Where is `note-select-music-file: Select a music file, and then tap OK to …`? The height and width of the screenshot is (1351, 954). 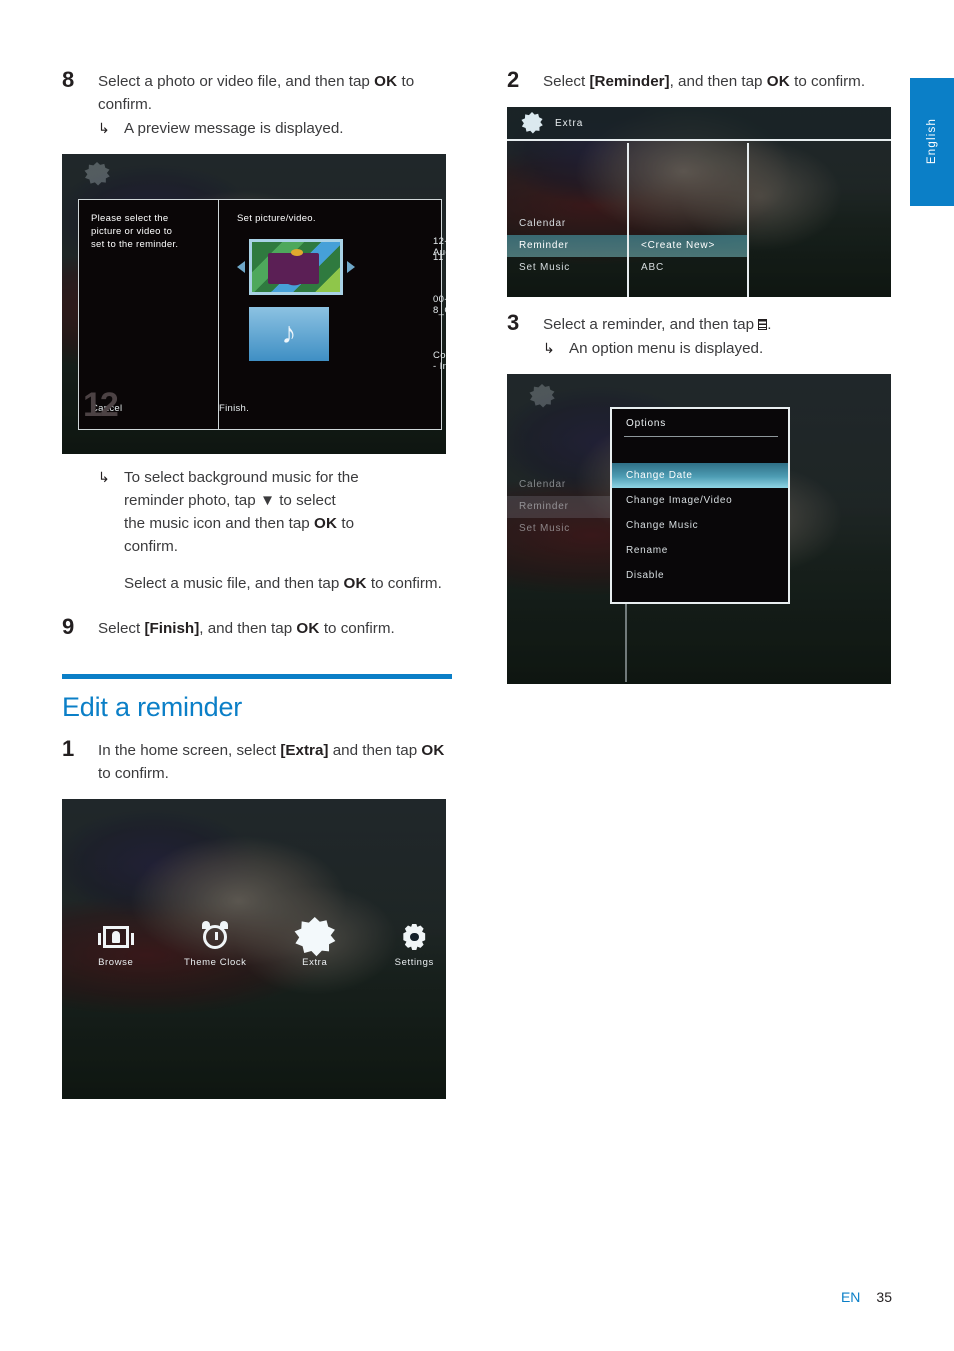
note-select-music-file: Select a music file, and then tap OK to … is located at coordinates (275, 583).